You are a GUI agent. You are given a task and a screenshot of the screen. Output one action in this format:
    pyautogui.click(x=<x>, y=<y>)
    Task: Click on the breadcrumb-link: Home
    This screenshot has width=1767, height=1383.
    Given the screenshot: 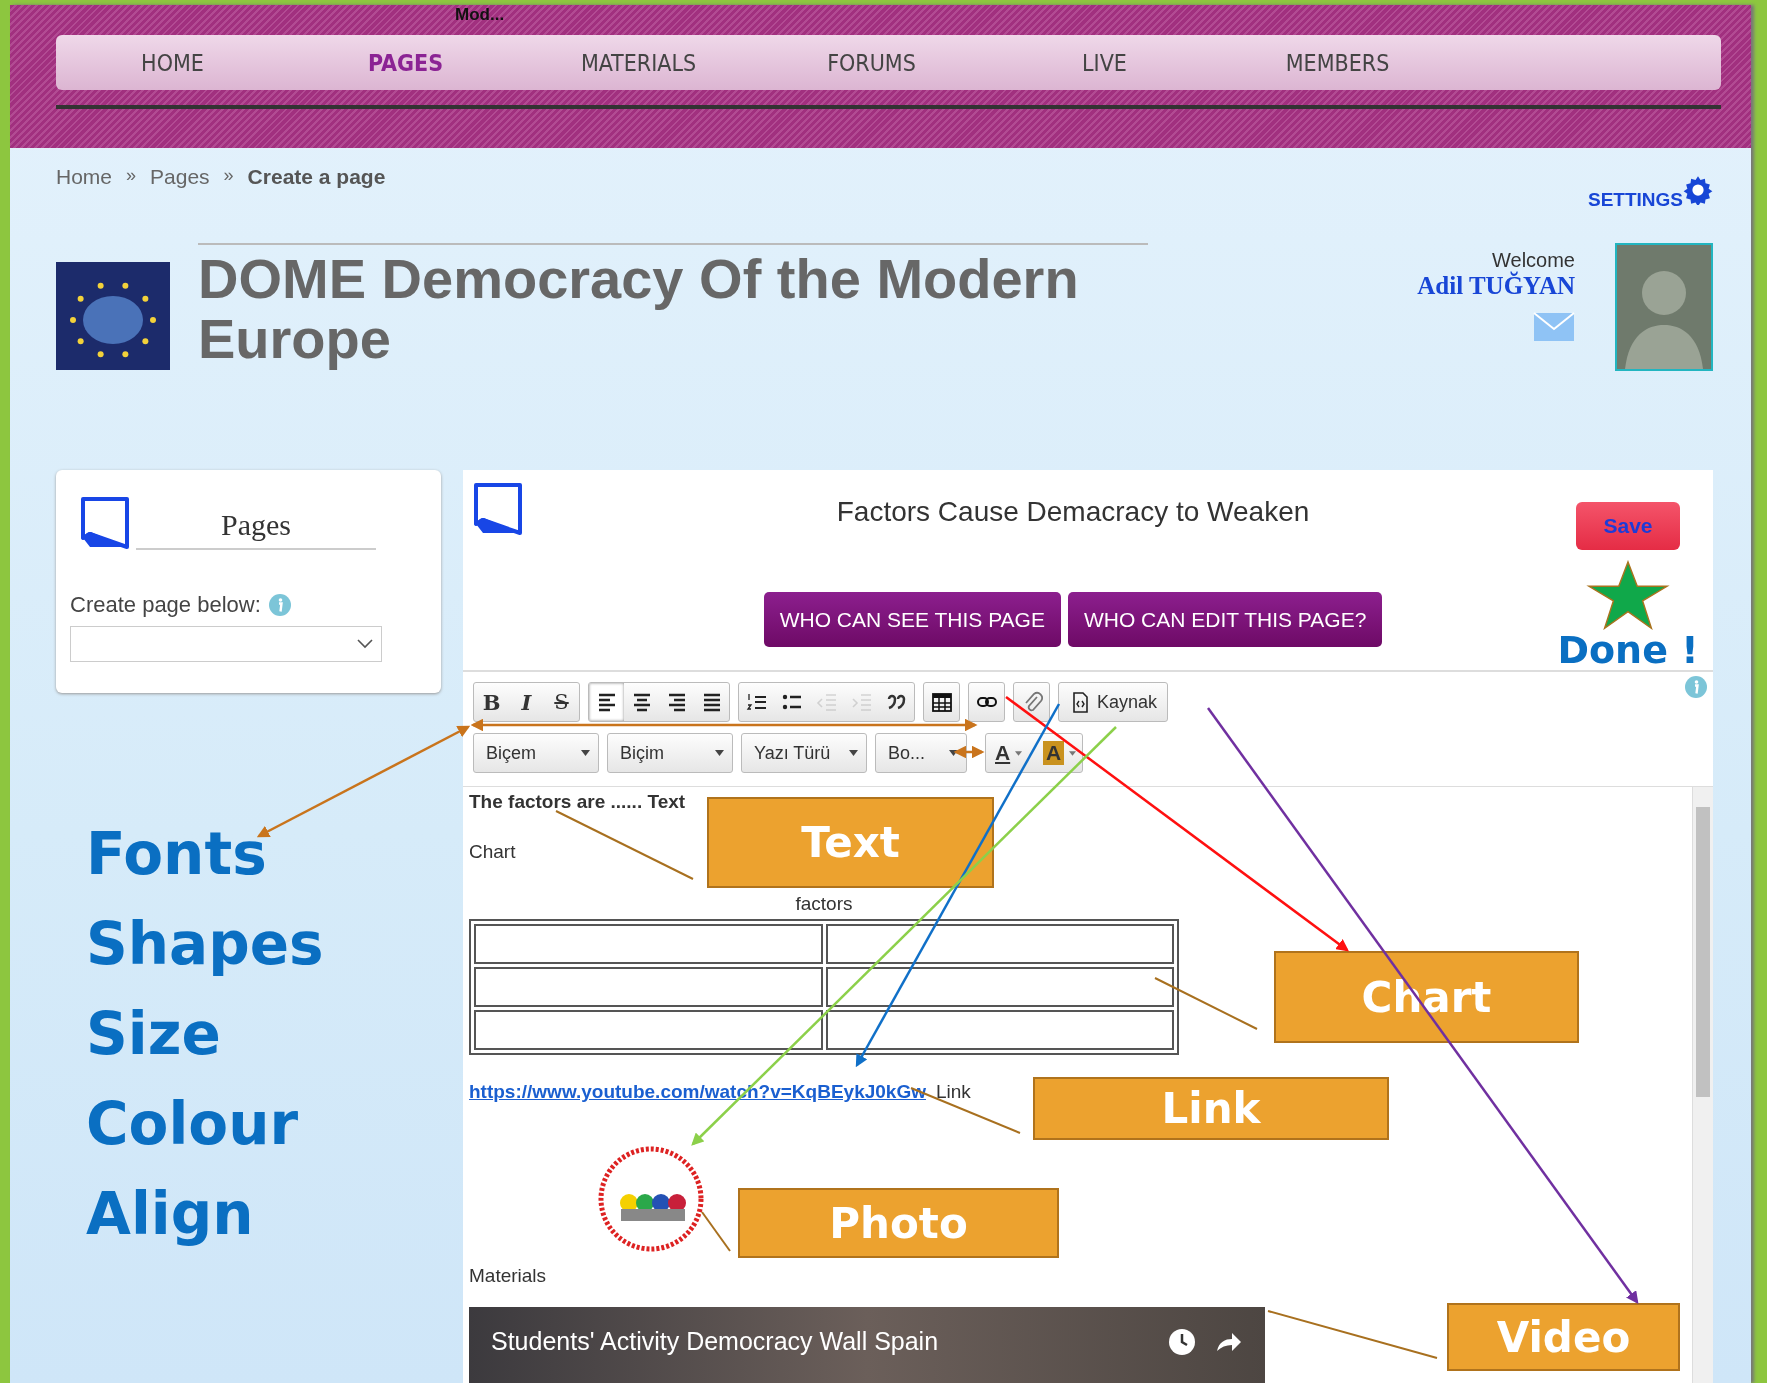 What is the action you would take?
    pyautogui.click(x=84, y=177)
    